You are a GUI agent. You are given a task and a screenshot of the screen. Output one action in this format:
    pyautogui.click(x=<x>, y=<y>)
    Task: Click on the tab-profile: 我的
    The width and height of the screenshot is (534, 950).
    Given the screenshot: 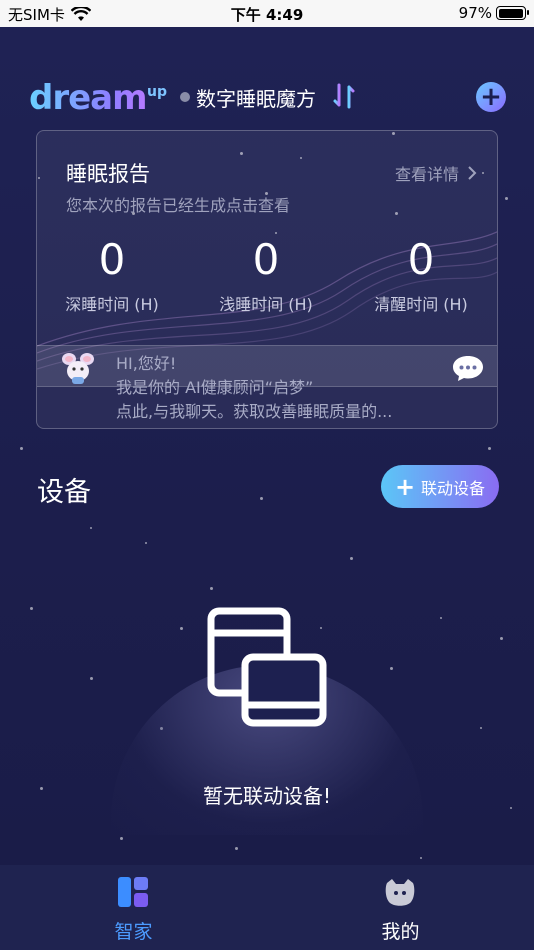 What is the action you would take?
    pyautogui.click(x=400, y=907)
    